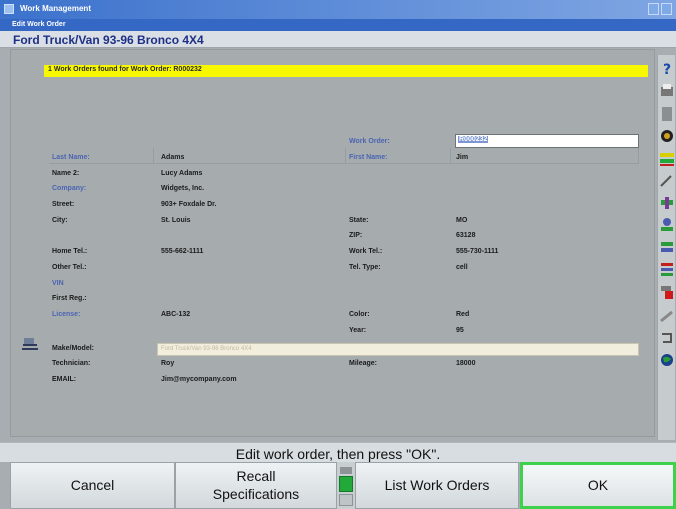  What do you see at coordinates (465, 363) in the screenshot?
I see `mileage-field: 18000` at bounding box center [465, 363].